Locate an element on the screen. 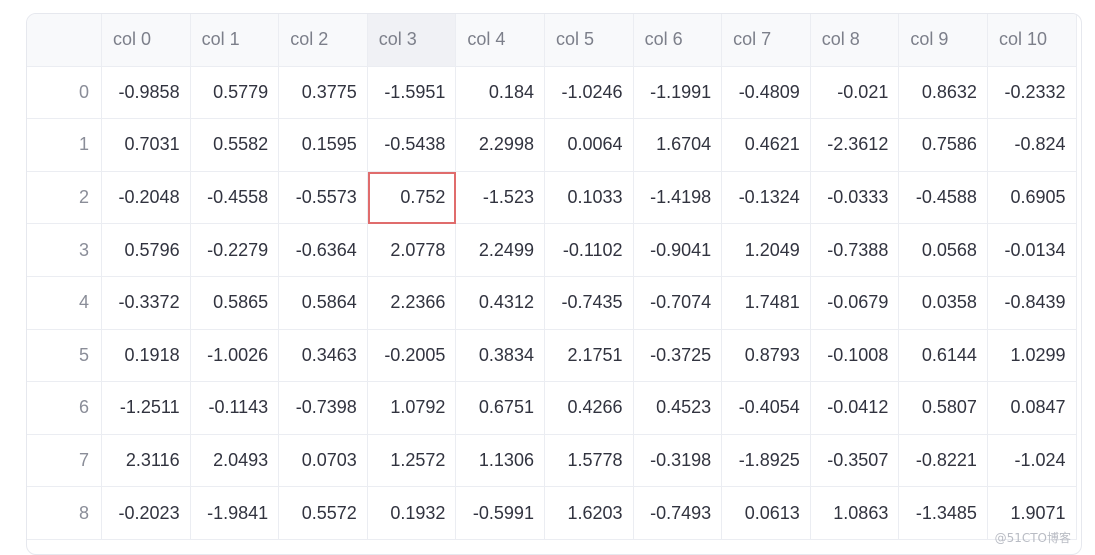 This screenshot has width=1095, height=555. table-cell: 0.0847 is located at coordinates (1032, 408).